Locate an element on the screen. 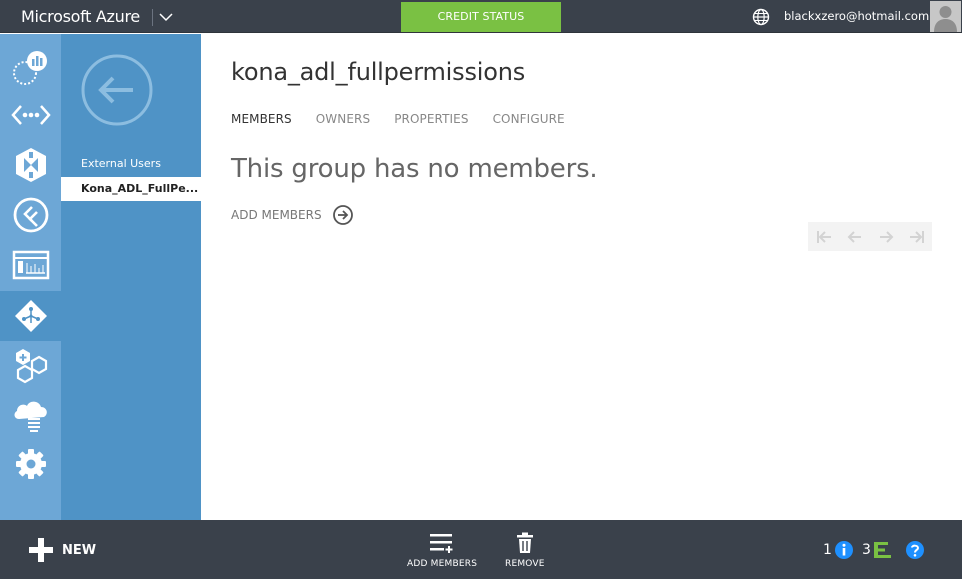  arrow-right-circle-icon is located at coordinates (342, 215).